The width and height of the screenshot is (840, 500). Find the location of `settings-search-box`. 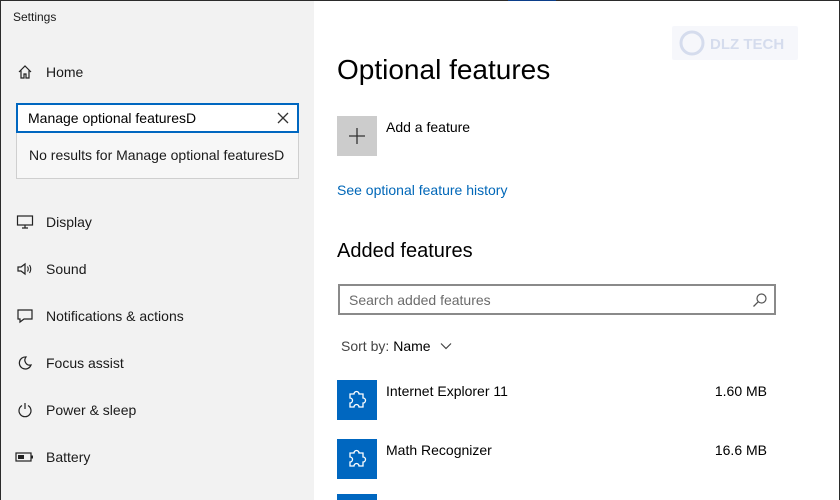

settings-search-box is located at coordinates (157, 118).